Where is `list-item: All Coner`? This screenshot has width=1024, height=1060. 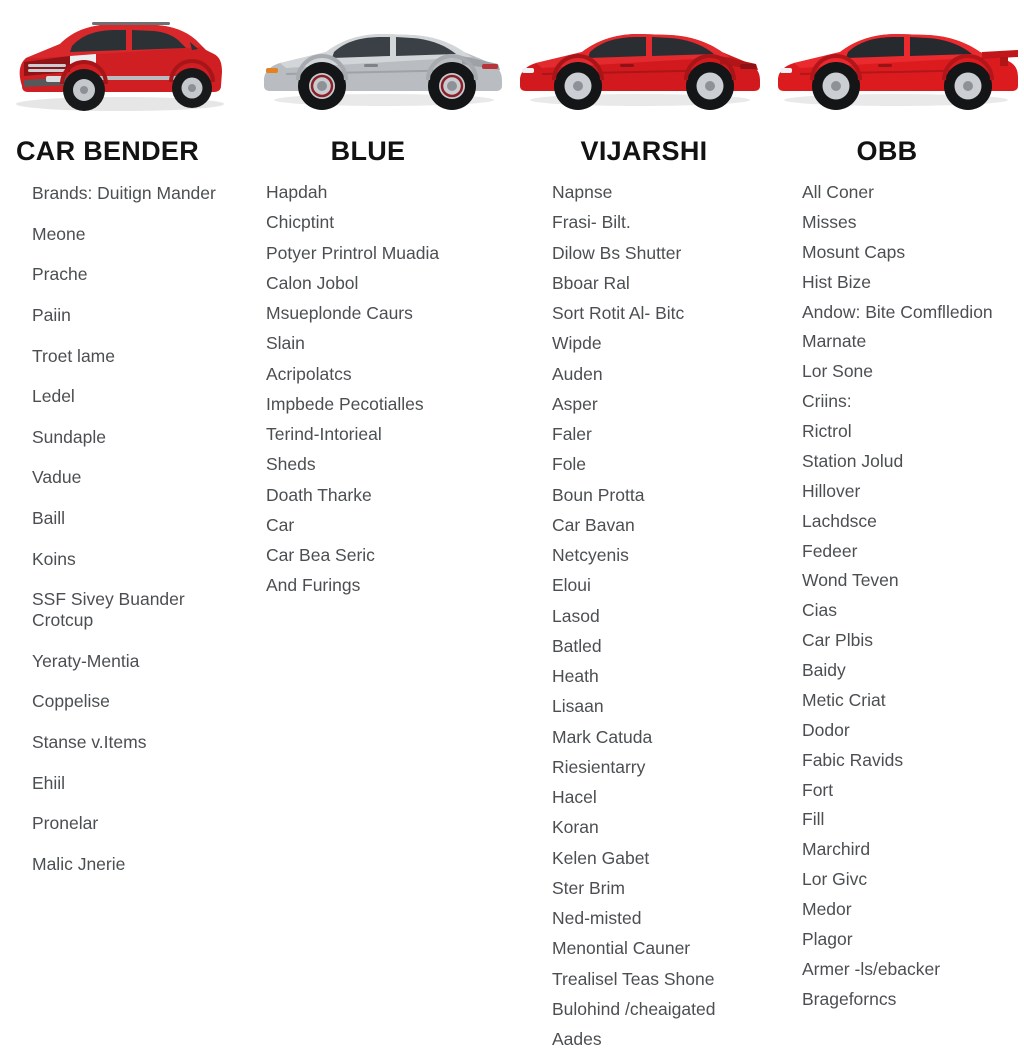
list-item: All Coner is located at coordinates (910, 192).